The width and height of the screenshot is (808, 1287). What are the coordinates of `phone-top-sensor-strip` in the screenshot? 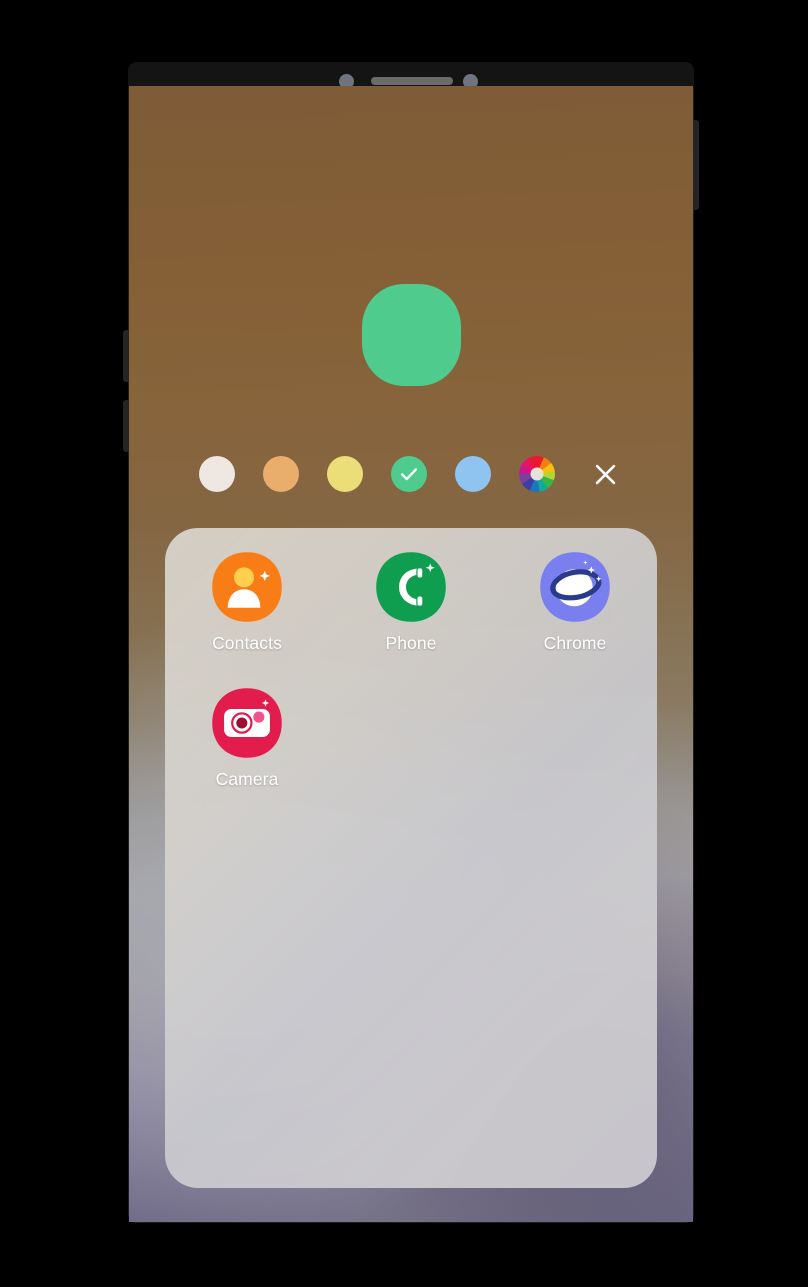 It's located at (411, 75).